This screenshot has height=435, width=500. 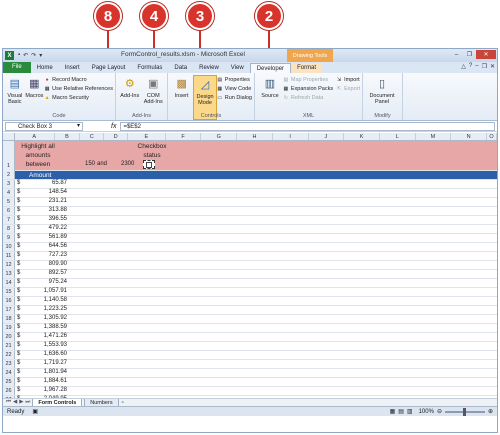 What do you see at coordinates (45, 363) in the screenshot?
I see `amount-cell: 1,719.27` at bounding box center [45, 363].